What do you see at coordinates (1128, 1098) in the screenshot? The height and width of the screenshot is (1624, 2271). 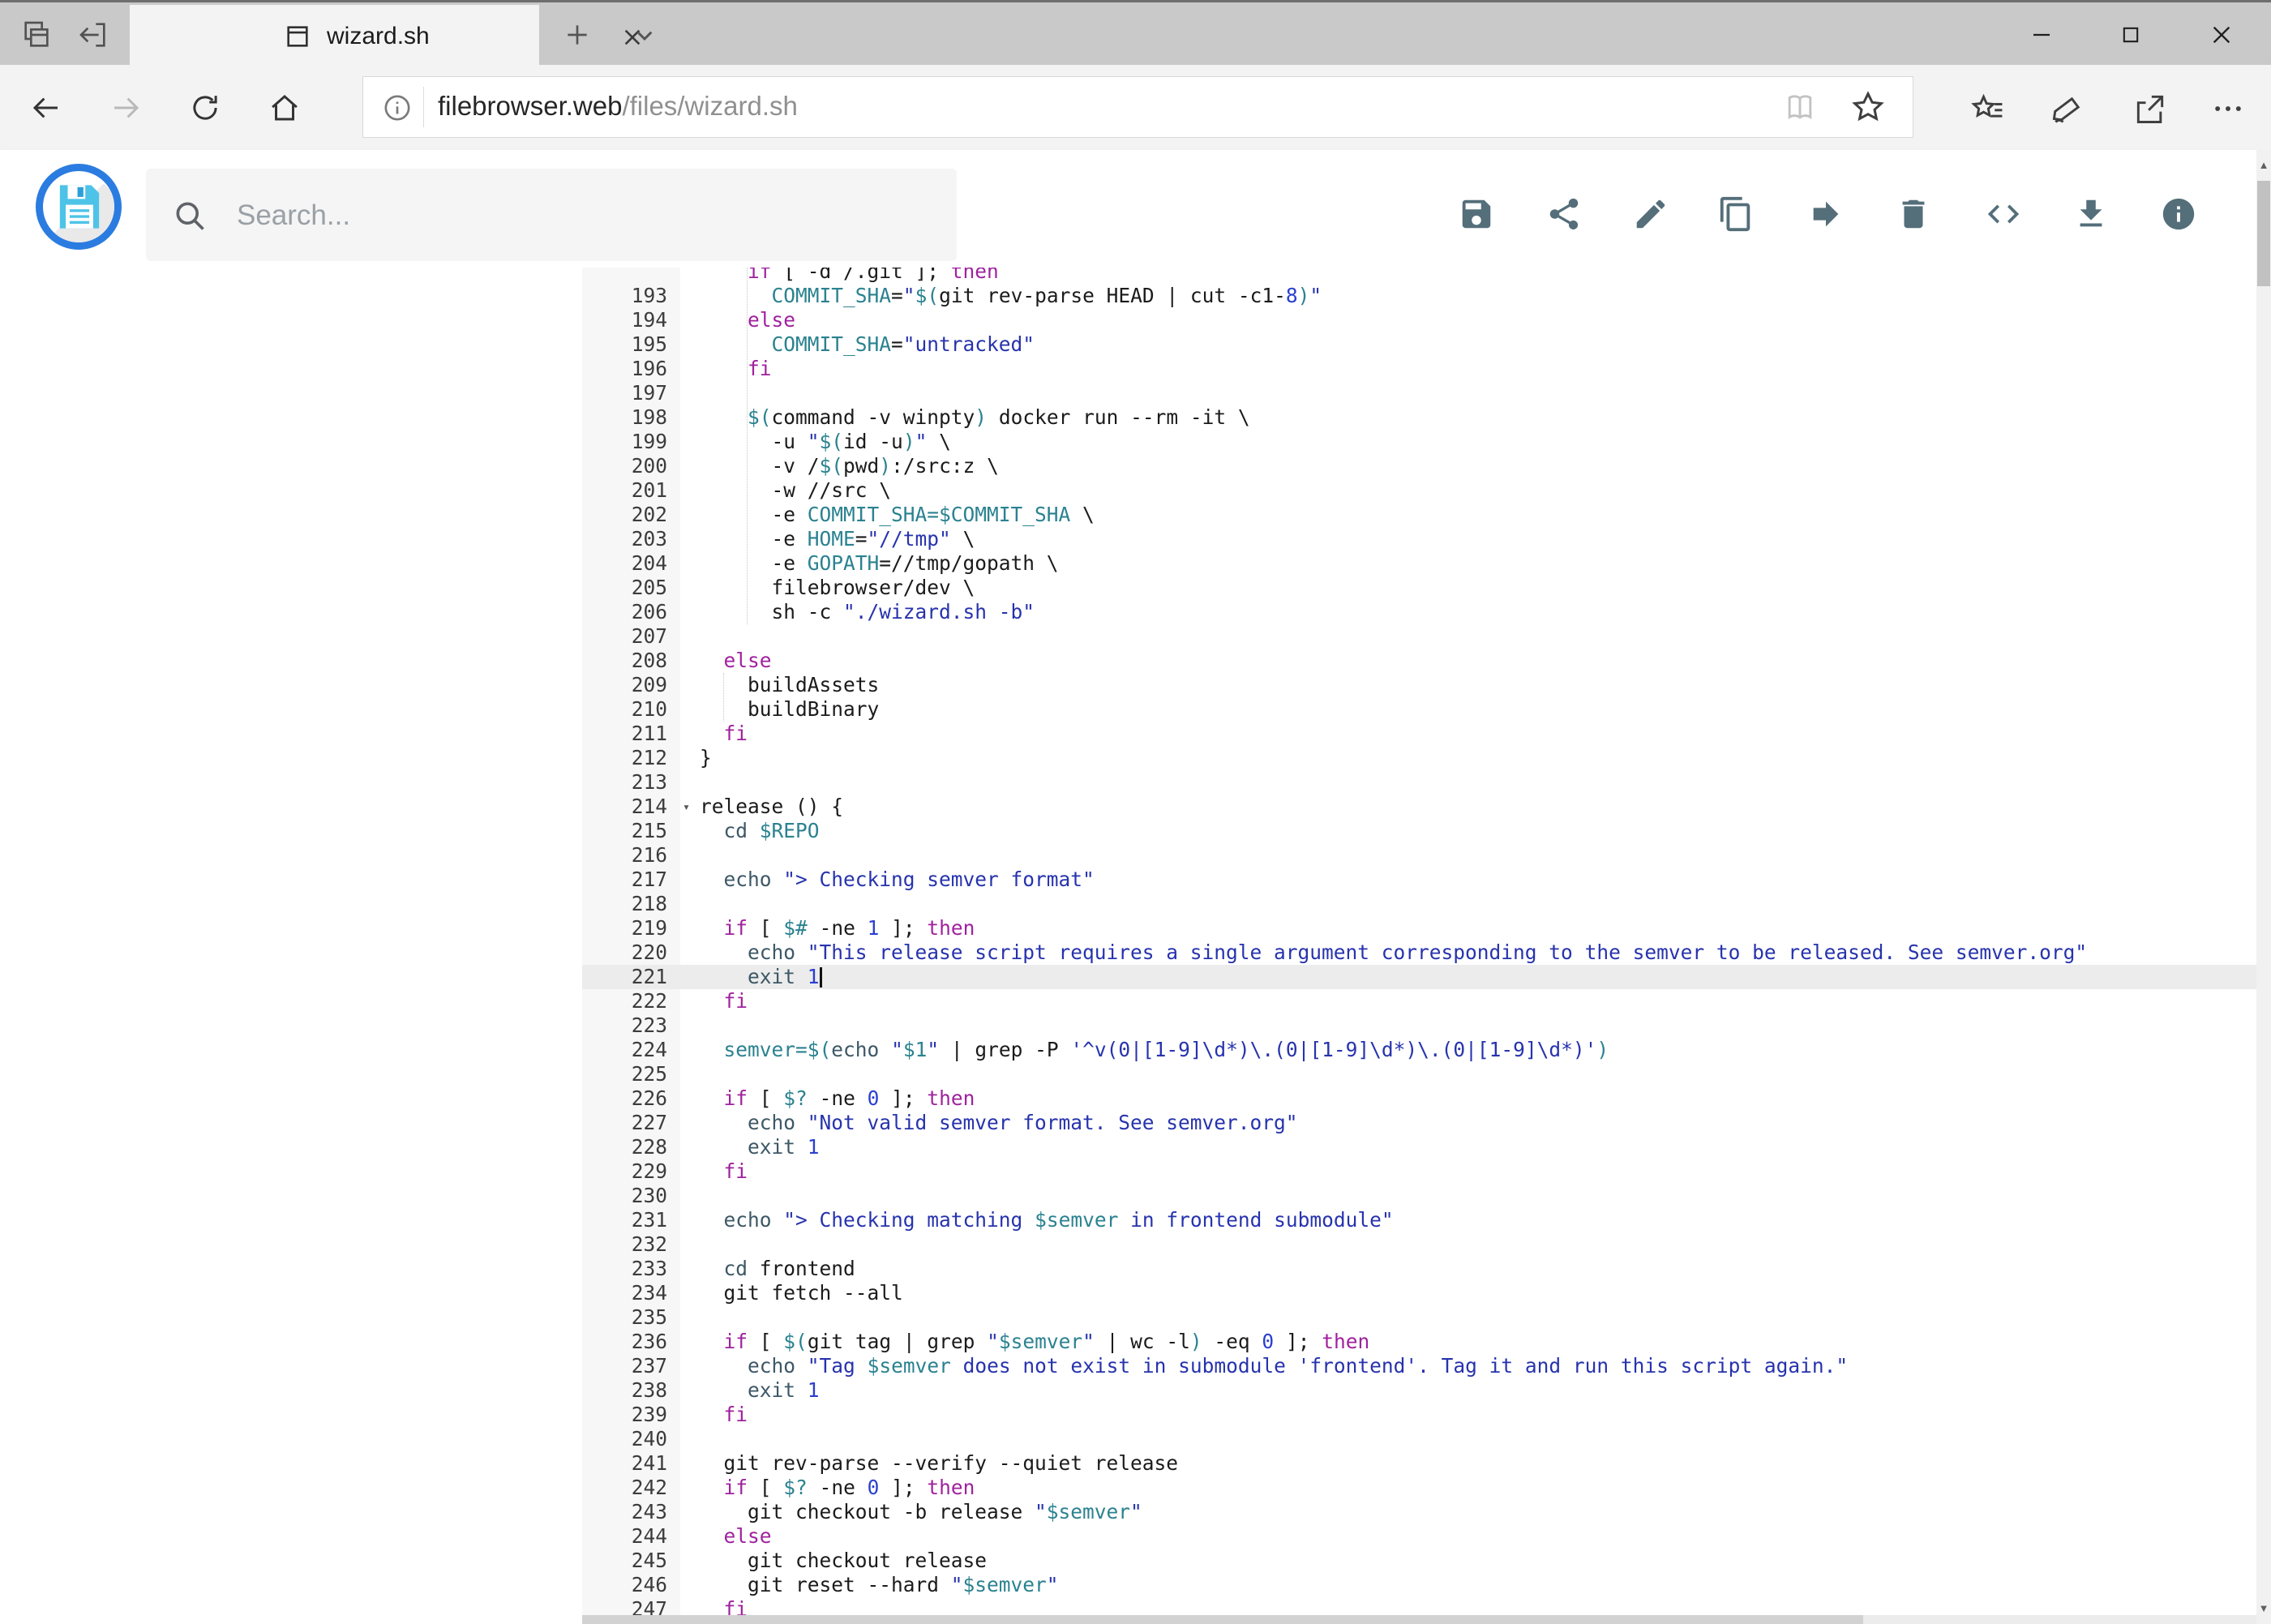 I see `code-line-226: 226 if [ $? -ne 0 ]; then` at bounding box center [1128, 1098].